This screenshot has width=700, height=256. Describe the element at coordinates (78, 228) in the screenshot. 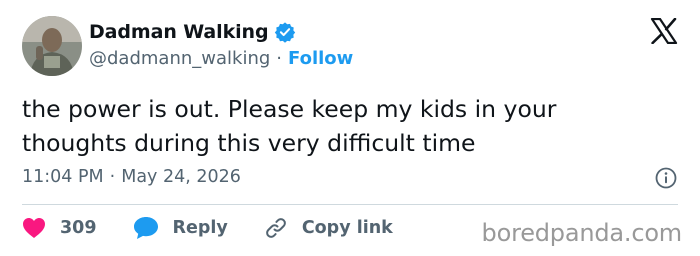

I see `like-count: 309` at that location.